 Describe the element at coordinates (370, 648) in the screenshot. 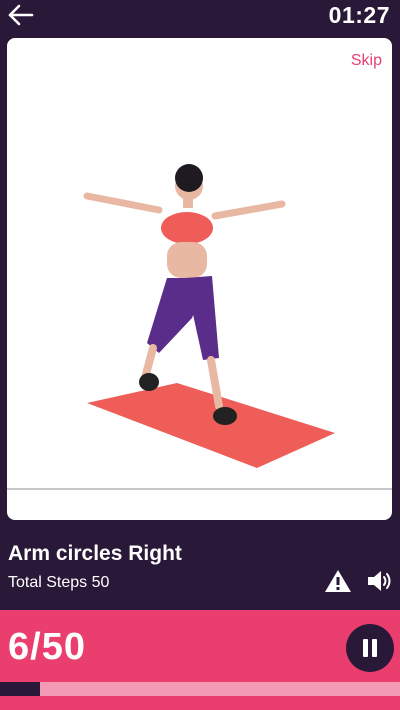

I see `pause-button` at that location.